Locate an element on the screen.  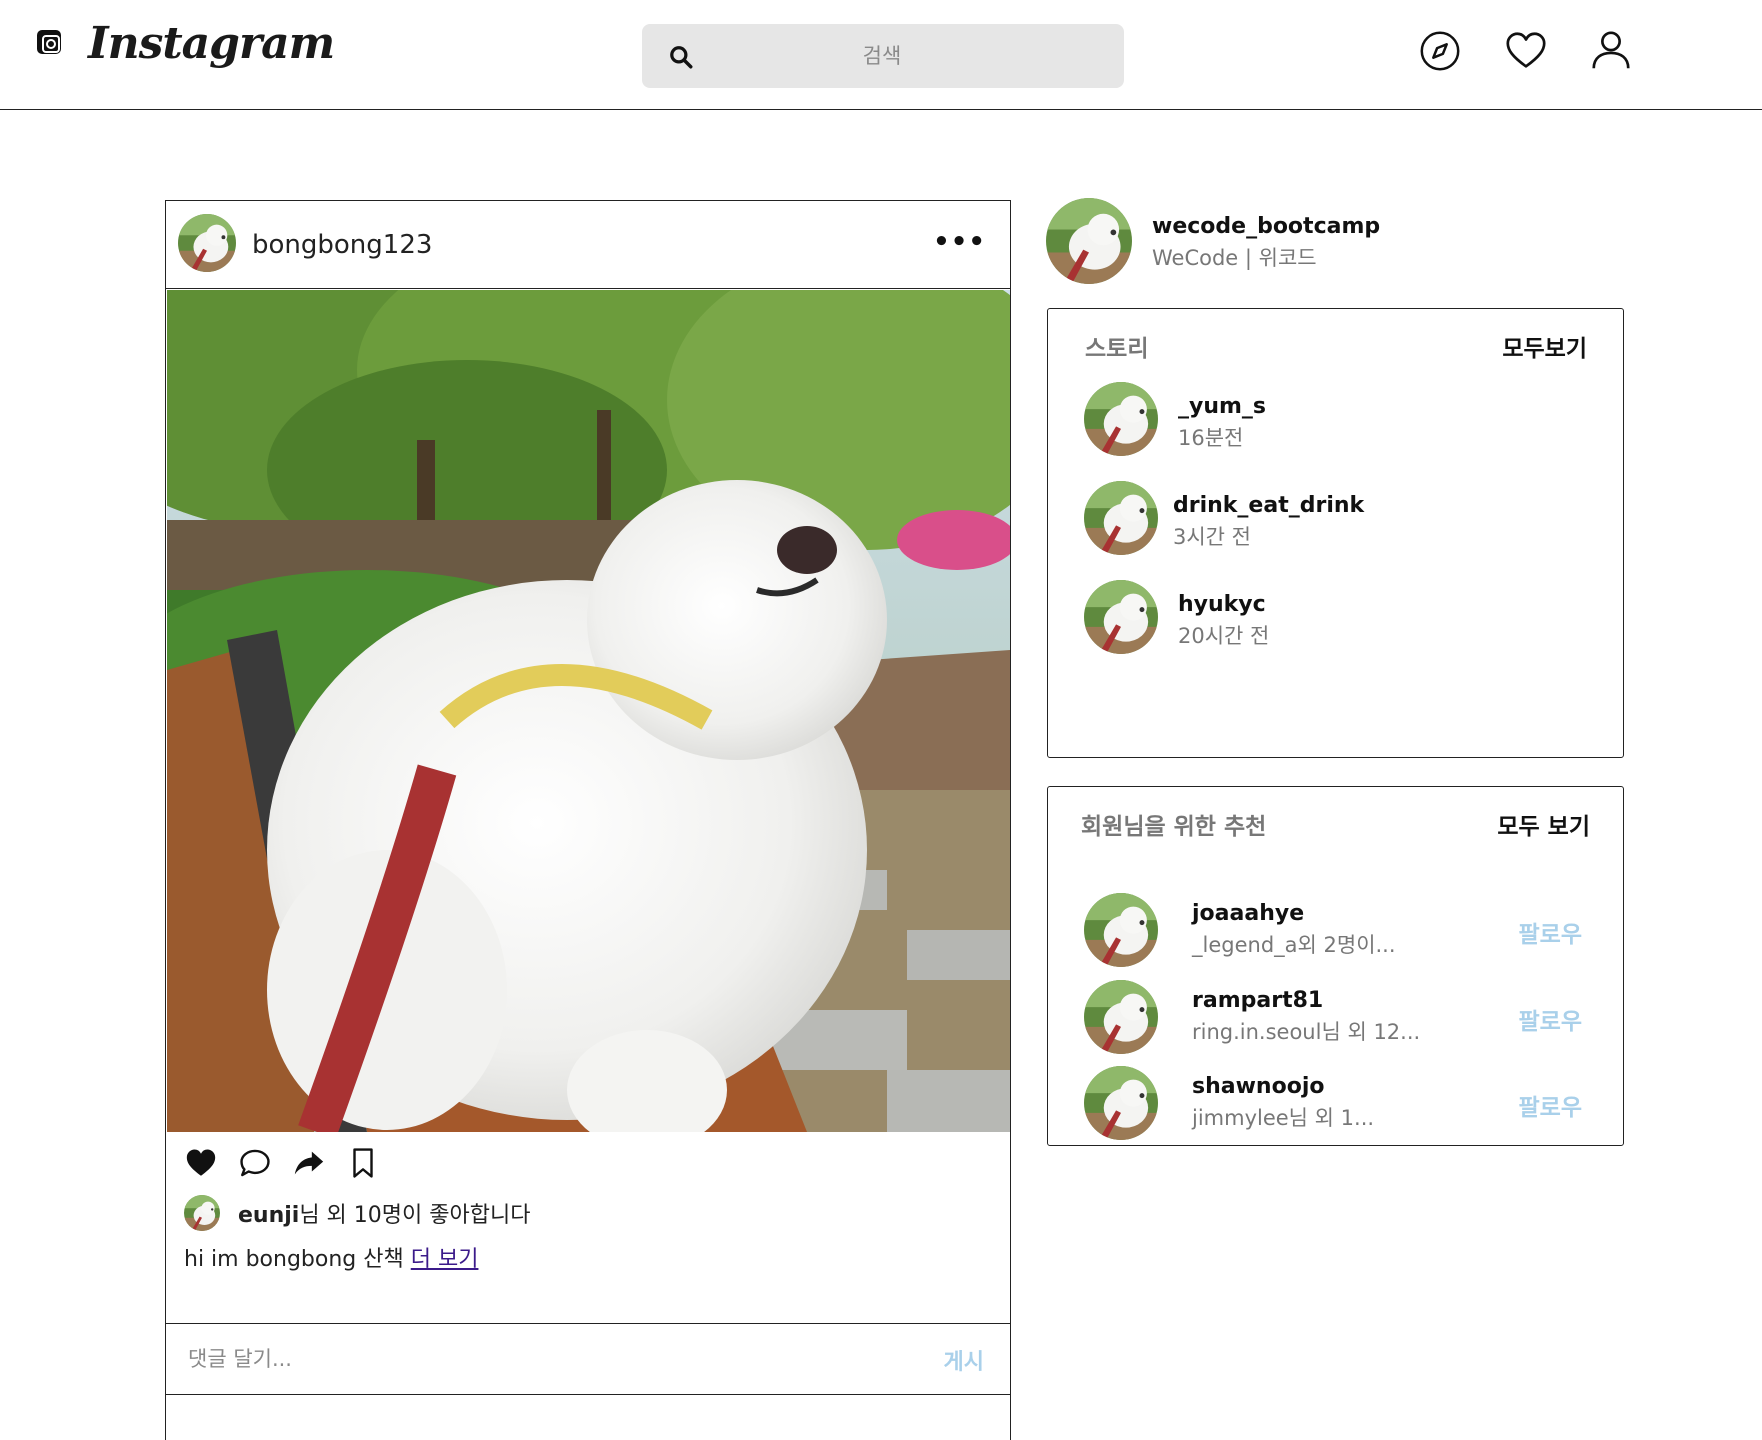
explore-compass-icon is located at coordinates (1440, 51).